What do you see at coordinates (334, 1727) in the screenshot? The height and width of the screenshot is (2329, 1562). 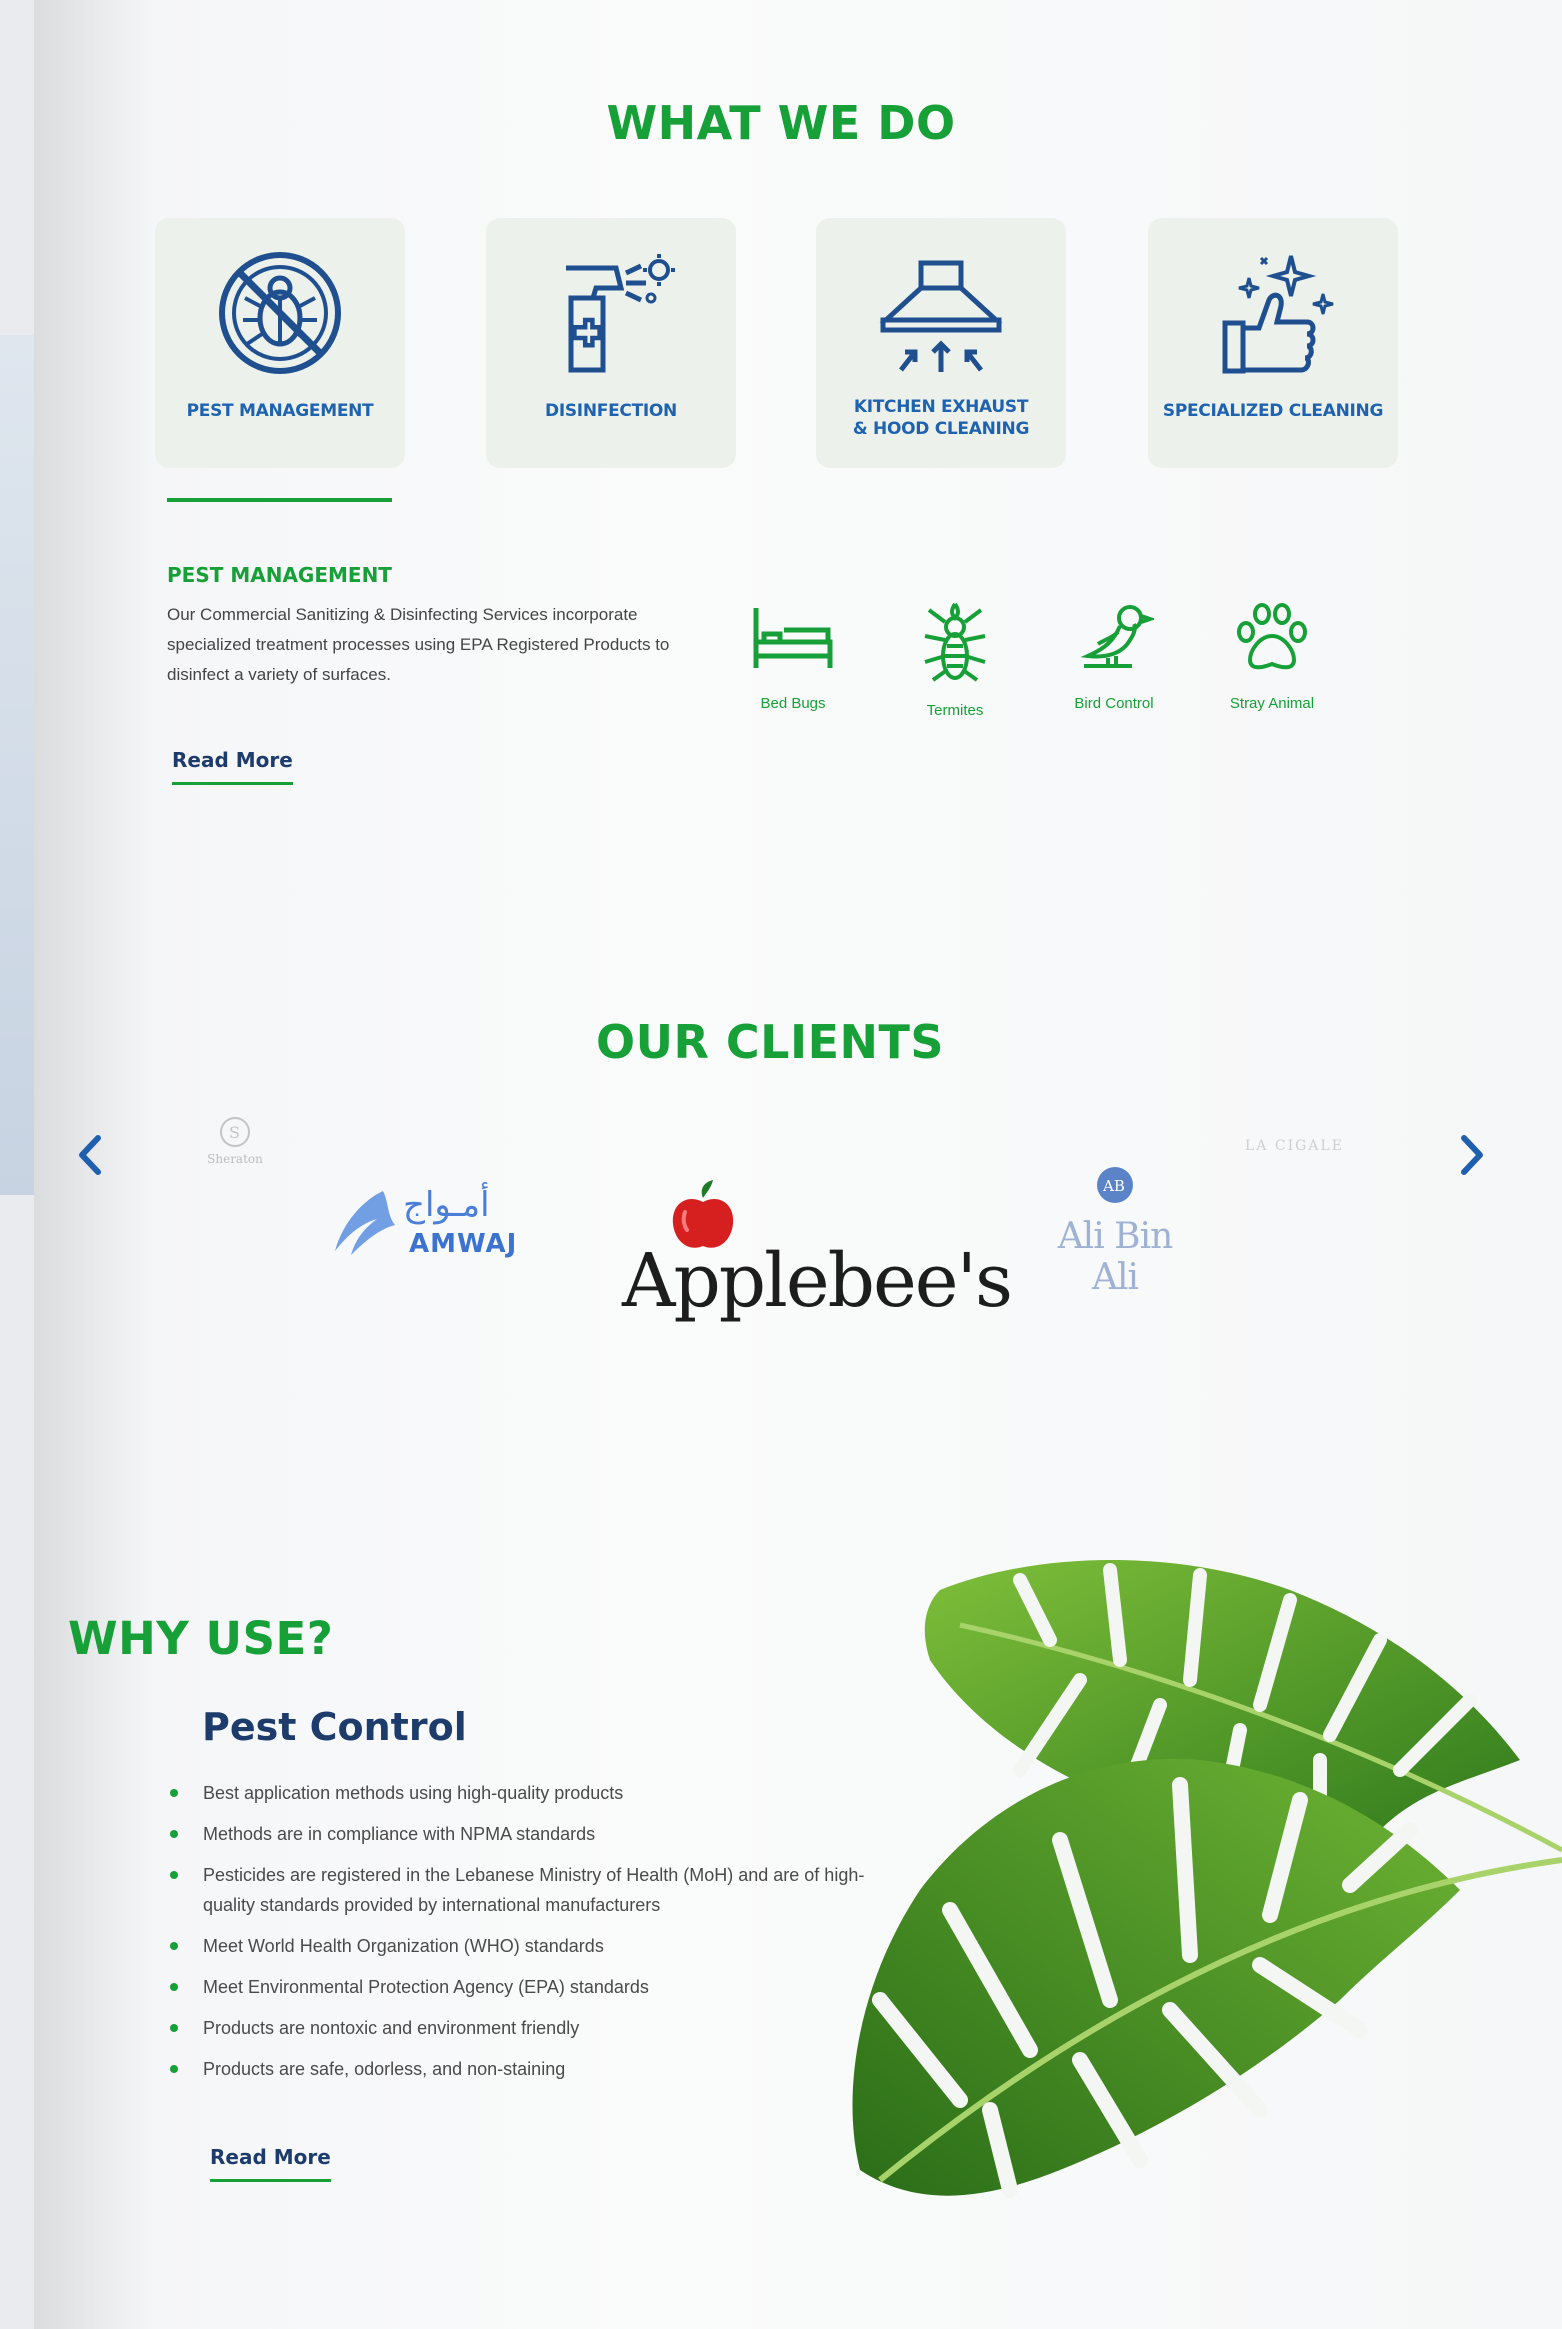 I see `pest-control-heading: Pest Control` at bounding box center [334, 1727].